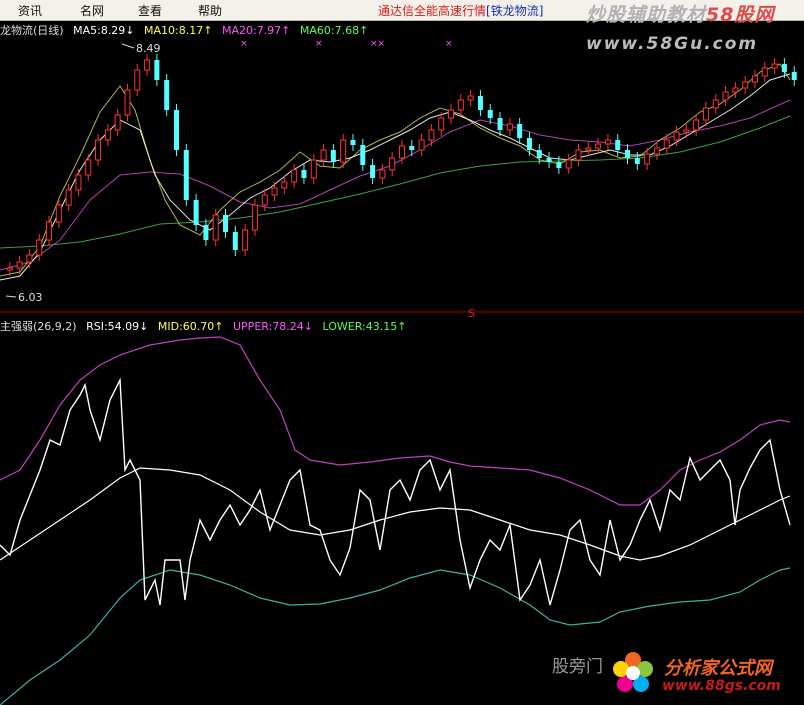  What do you see at coordinates (577, 667) in the screenshot?
I see `logo-text-left: 股旁门` at bounding box center [577, 667].